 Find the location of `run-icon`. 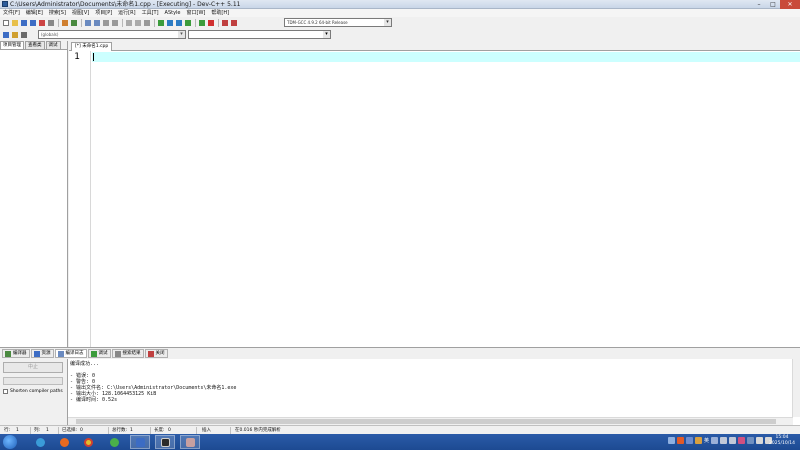

run-icon is located at coordinates (170, 23).